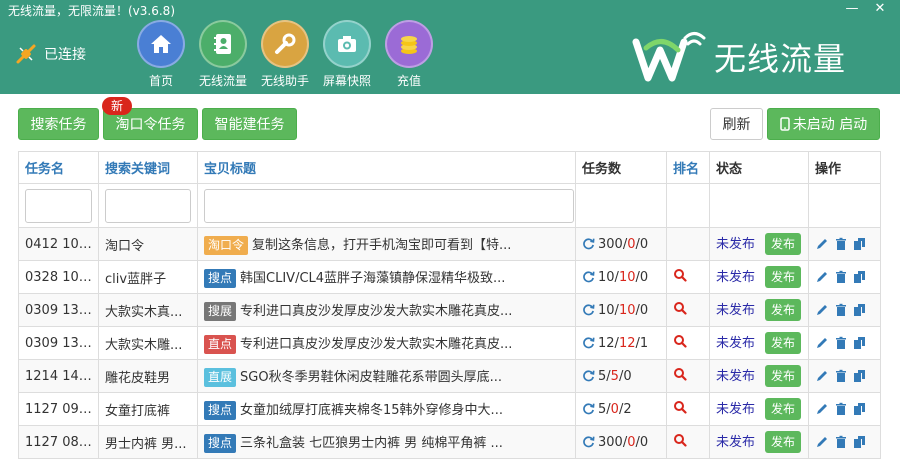 This screenshot has width=900, height=473. I want to click on col-title: 宝贝标题, so click(386, 167).